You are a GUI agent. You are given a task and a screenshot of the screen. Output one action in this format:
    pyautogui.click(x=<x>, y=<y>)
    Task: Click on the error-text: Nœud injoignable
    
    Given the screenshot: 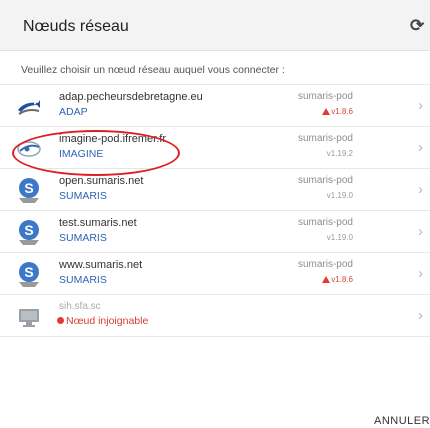 What is the action you would take?
    pyautogui.click(x=107, y=321)
    